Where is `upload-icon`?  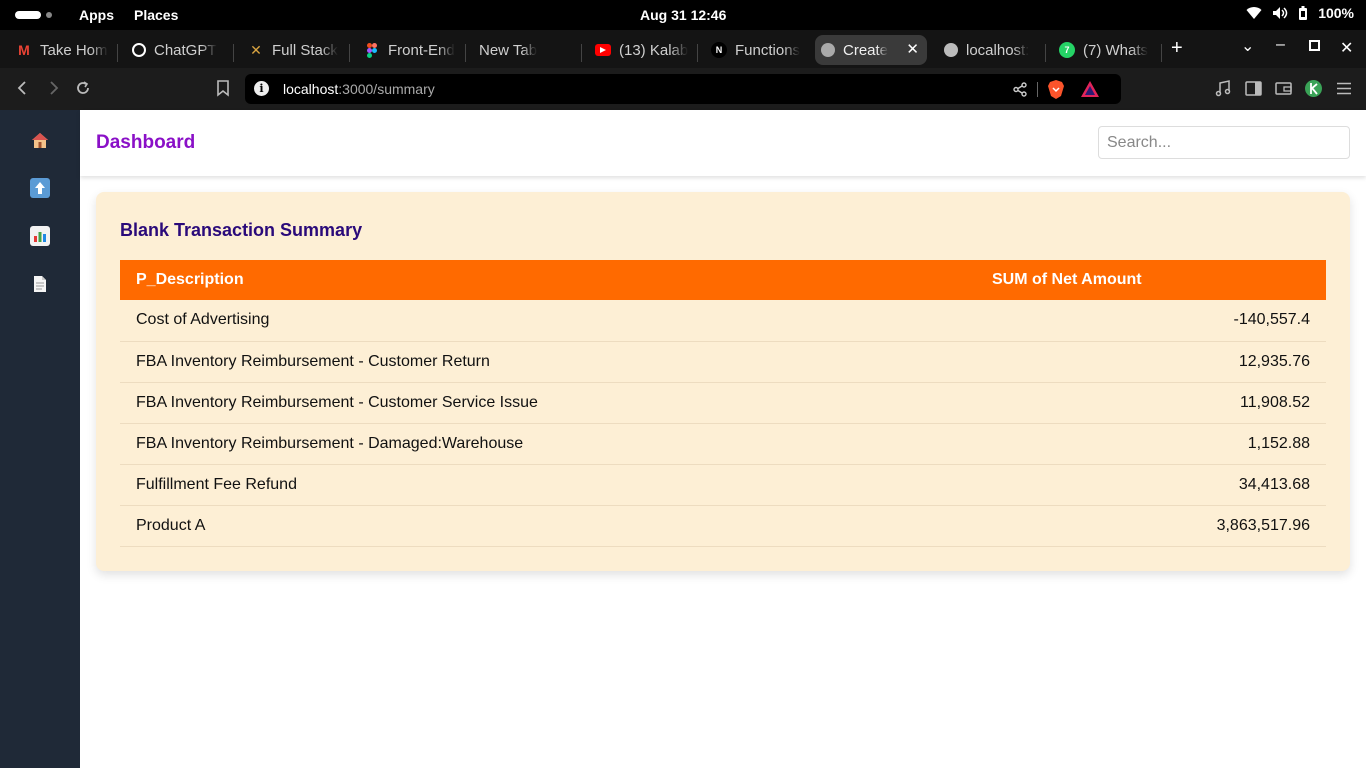
upload-icon is located at coordinates (40, 188).